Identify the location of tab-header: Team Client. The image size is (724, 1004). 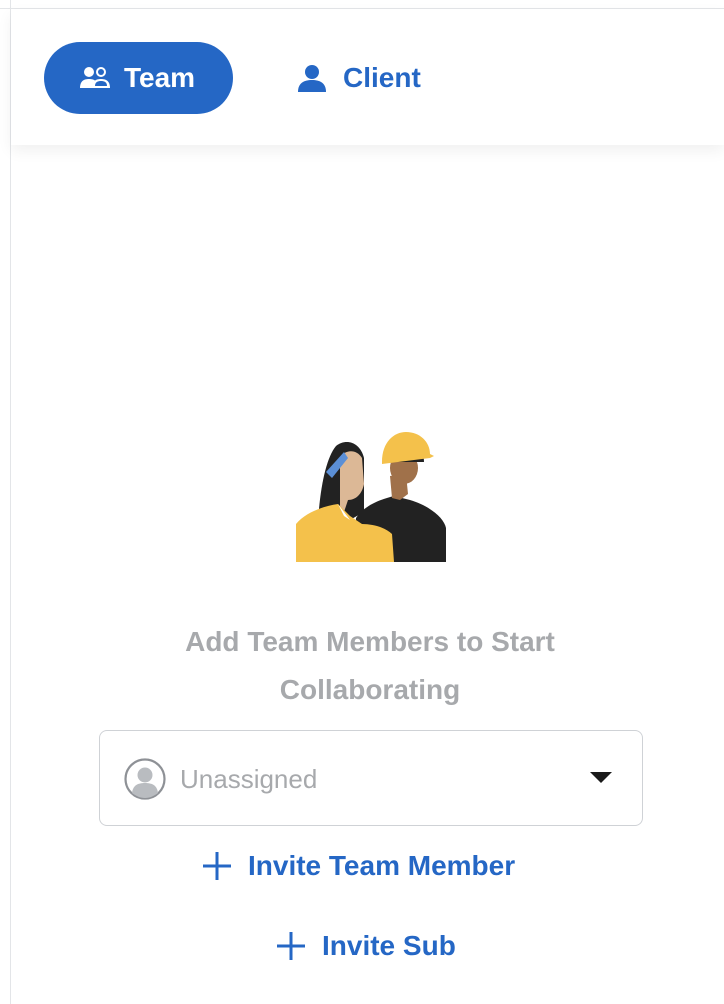
(367, 77).